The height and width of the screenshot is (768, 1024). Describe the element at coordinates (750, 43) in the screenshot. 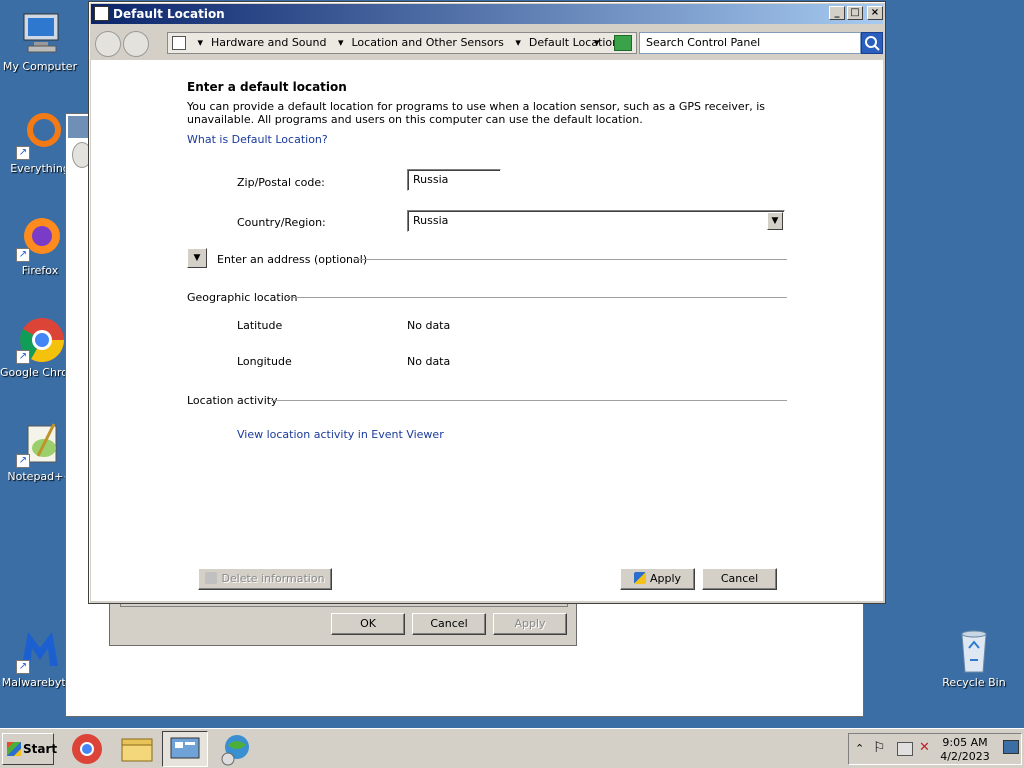

I see `search-input: Search Control Panel` at that location.